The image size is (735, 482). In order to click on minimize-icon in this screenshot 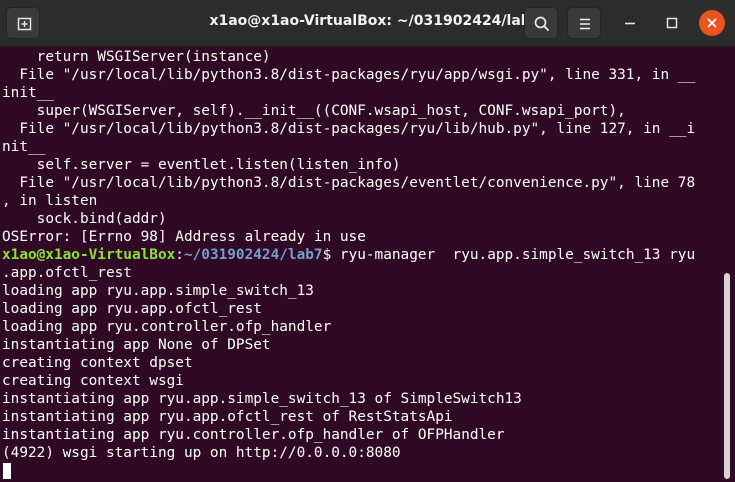, I will do `click(630, 23)`.